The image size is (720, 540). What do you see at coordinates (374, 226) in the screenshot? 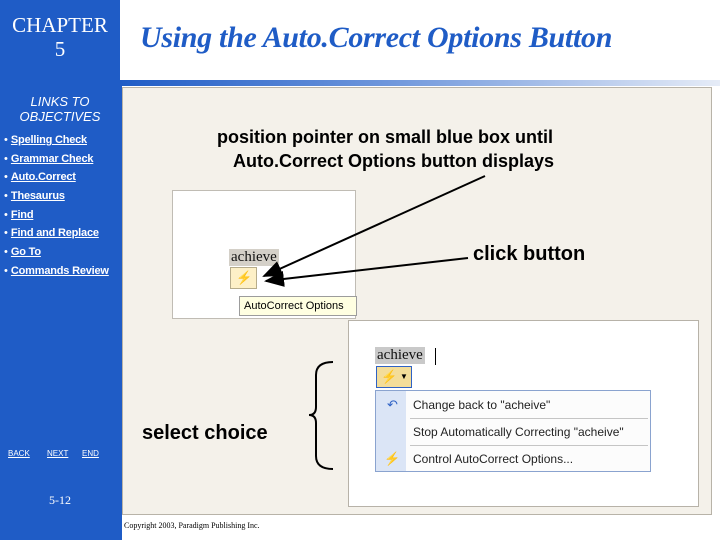
I see `arrow-position-pointer` at bounding box center [374, 226].